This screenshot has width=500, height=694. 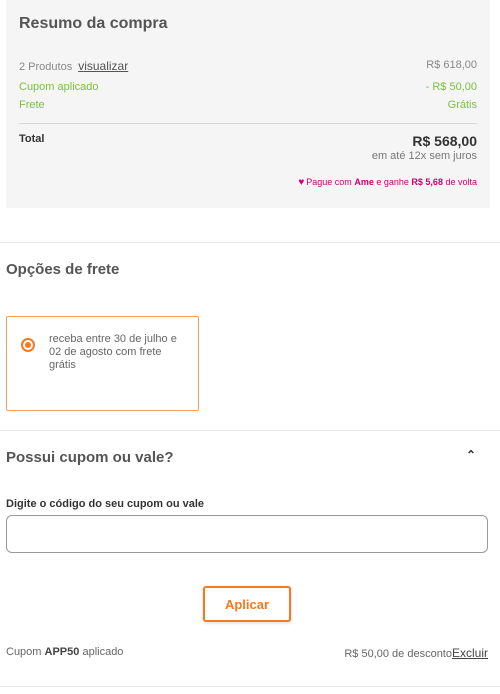 I want to click on shipping-label: Frete, so click(x=32, y=105).